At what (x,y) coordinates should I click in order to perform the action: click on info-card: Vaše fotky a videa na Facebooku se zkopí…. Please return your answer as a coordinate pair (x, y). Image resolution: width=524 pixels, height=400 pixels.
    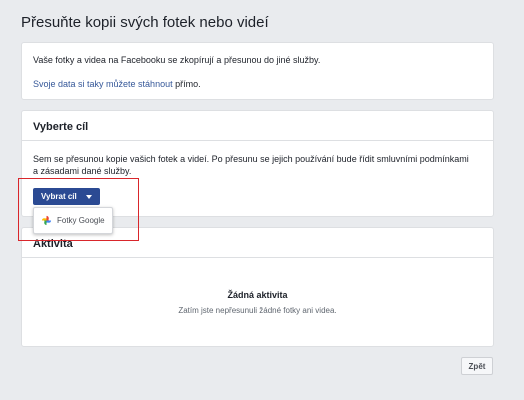
    Looking at the image, I should click on (257, 71).